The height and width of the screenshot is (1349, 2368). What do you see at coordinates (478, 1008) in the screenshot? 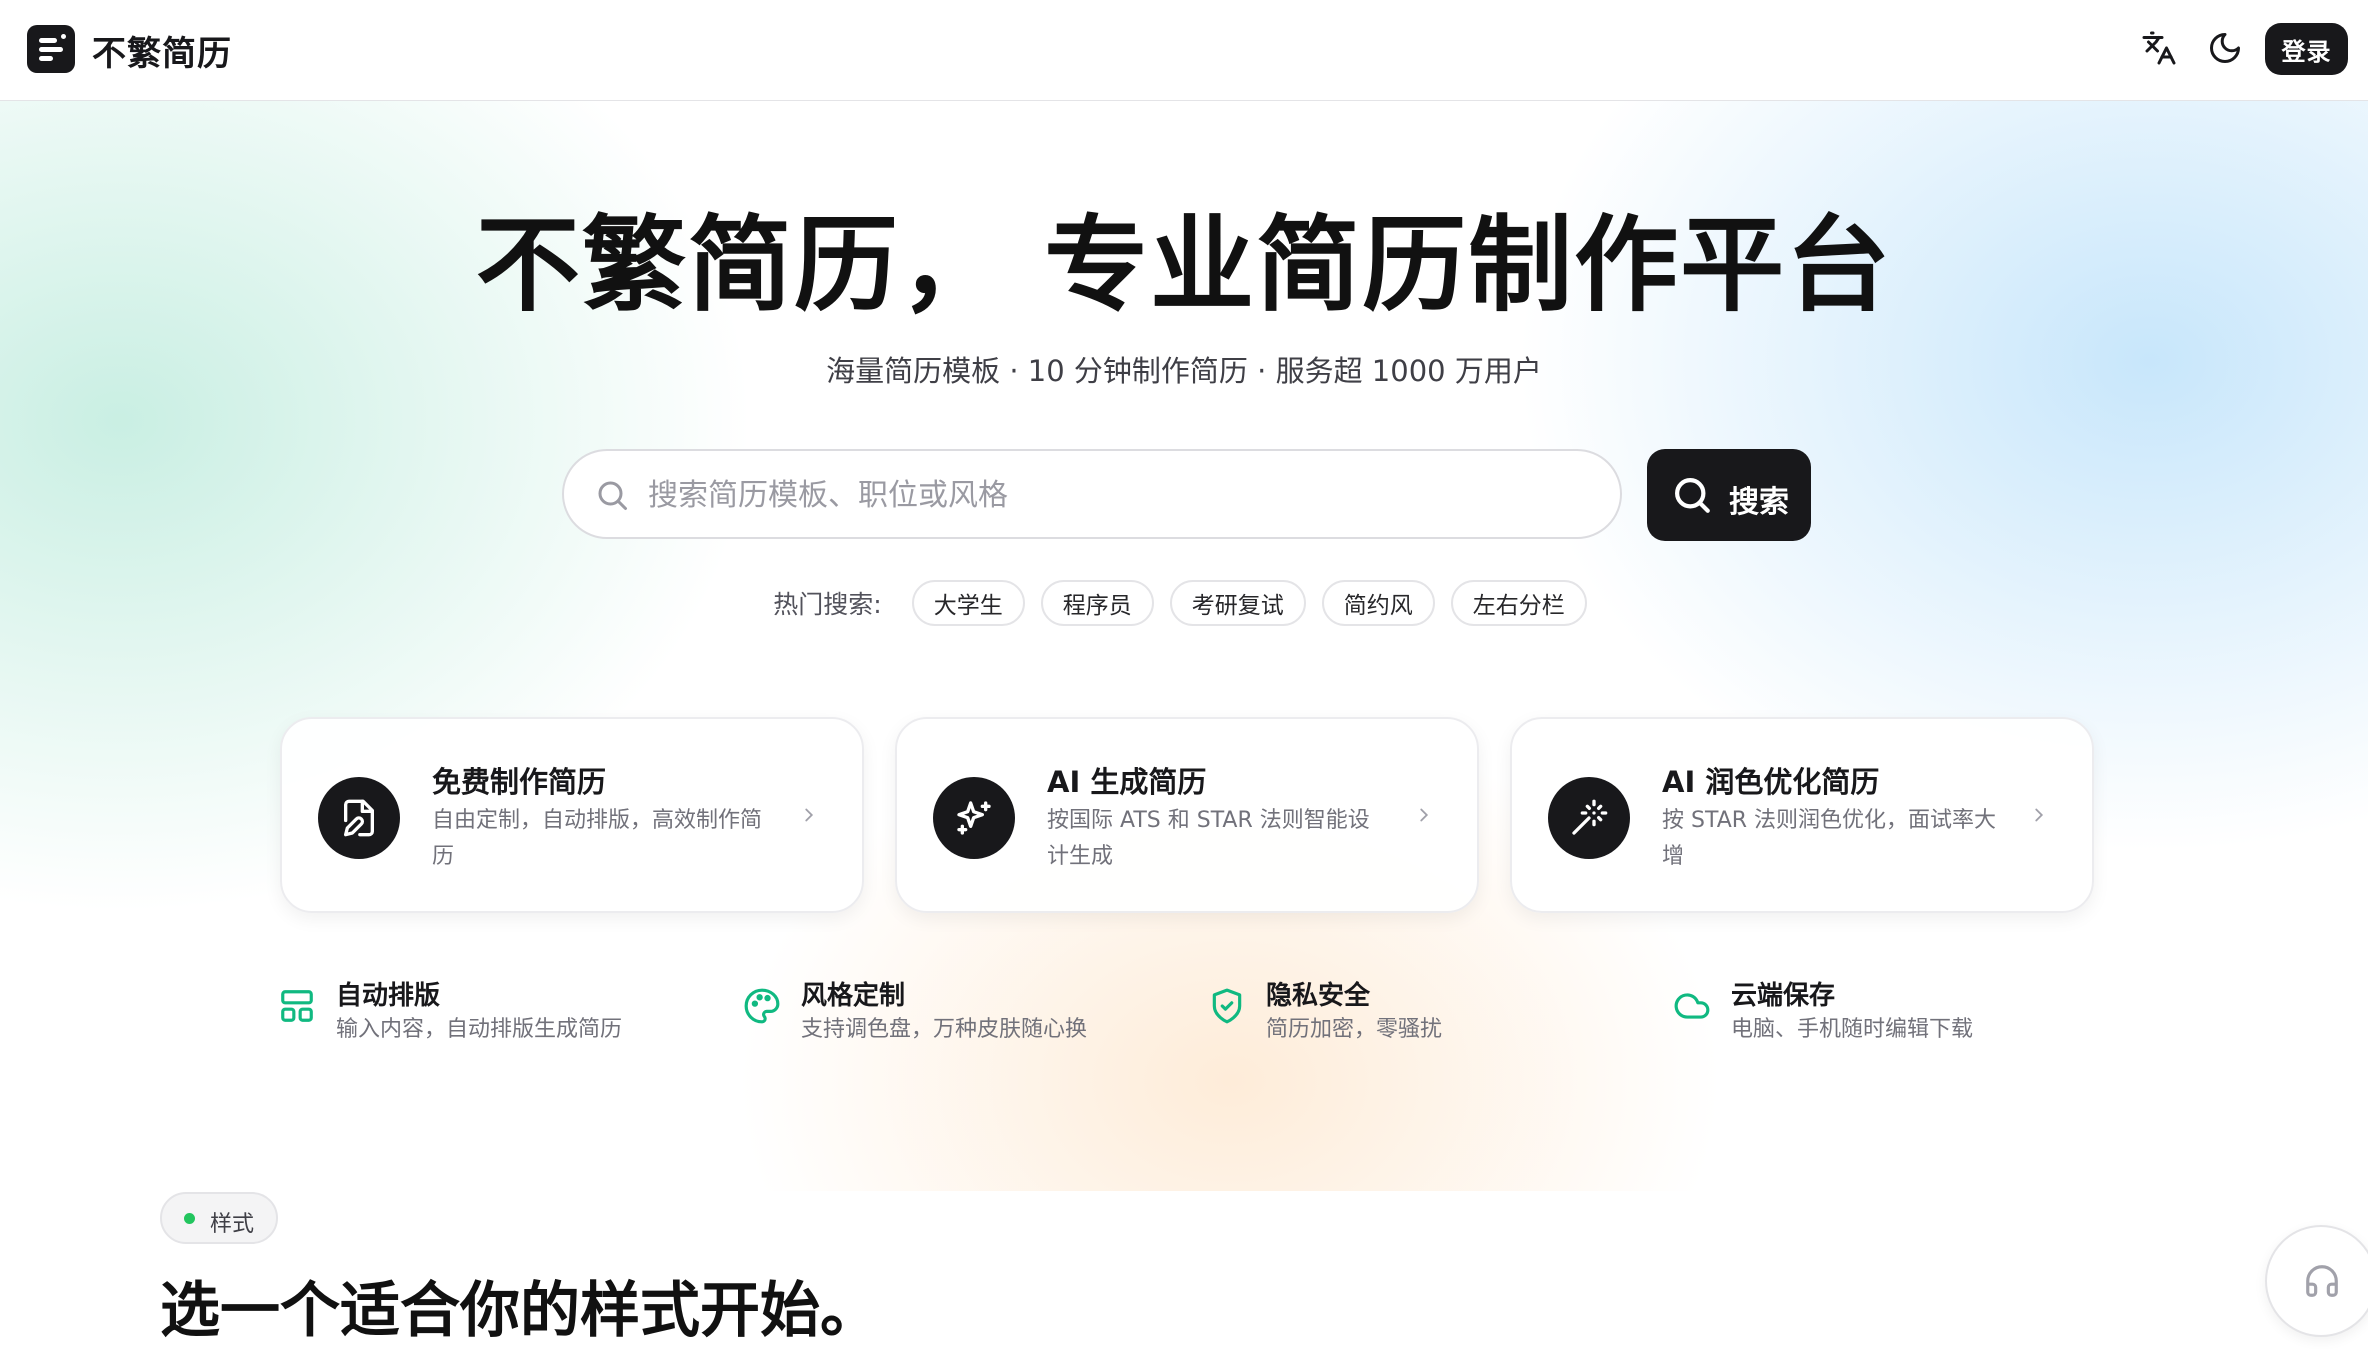
I see `feature-auto-layout: 自动排版 输入内容，自动排版生成简历` at bounding box center [478, 1008].